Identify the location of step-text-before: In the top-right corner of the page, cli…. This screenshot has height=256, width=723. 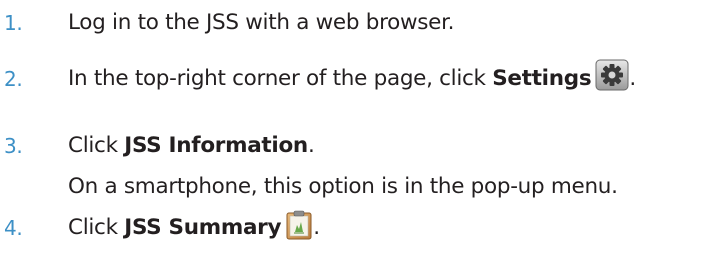
(280, 78).